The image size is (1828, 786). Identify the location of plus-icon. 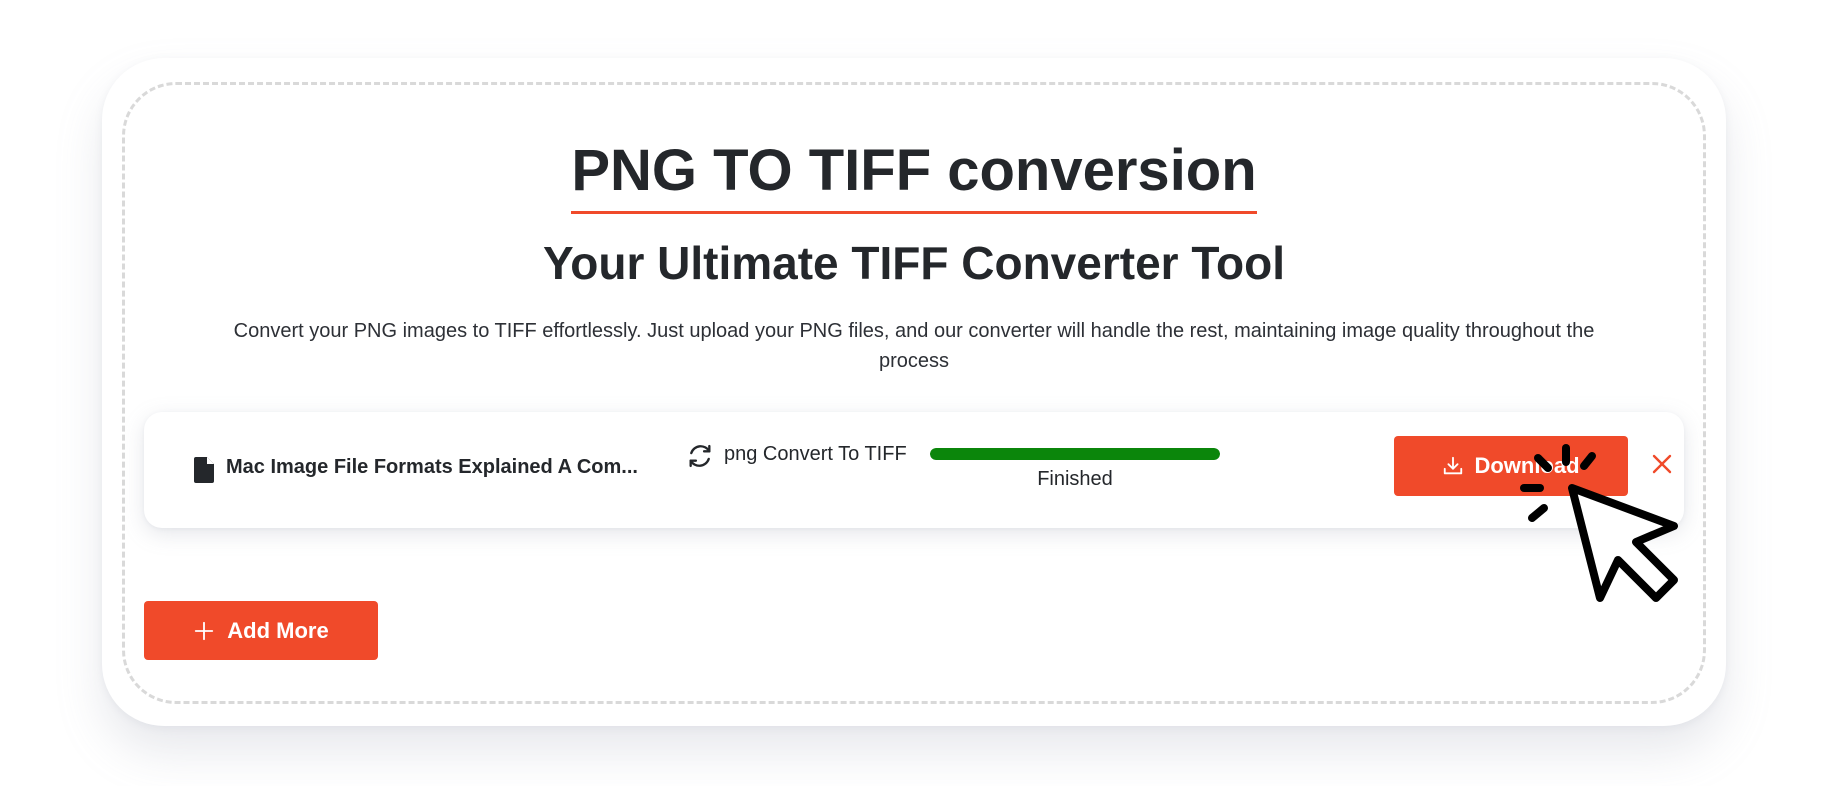
(204, 630).